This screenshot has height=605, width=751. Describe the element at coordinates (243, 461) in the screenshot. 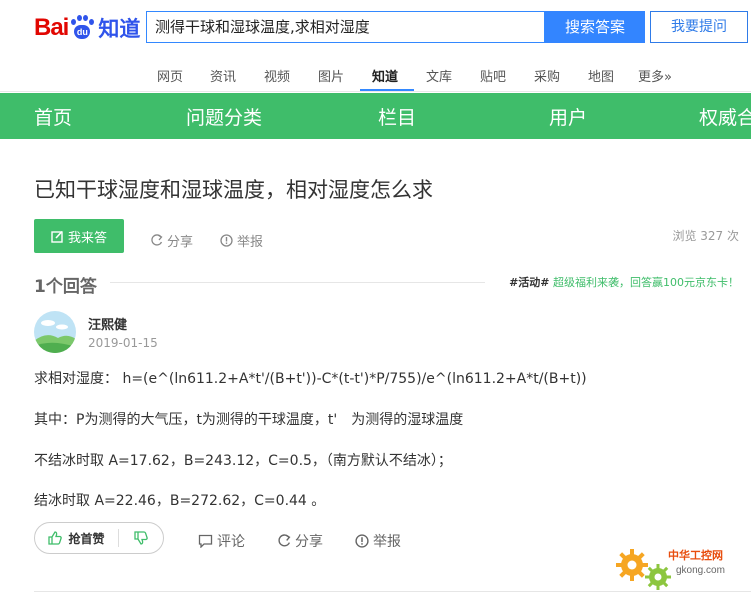

I see `answer-line-3: 不结冰时取 A=17.62，B=243.12，C=0.5，（南方默认不结冰）；` at that location.